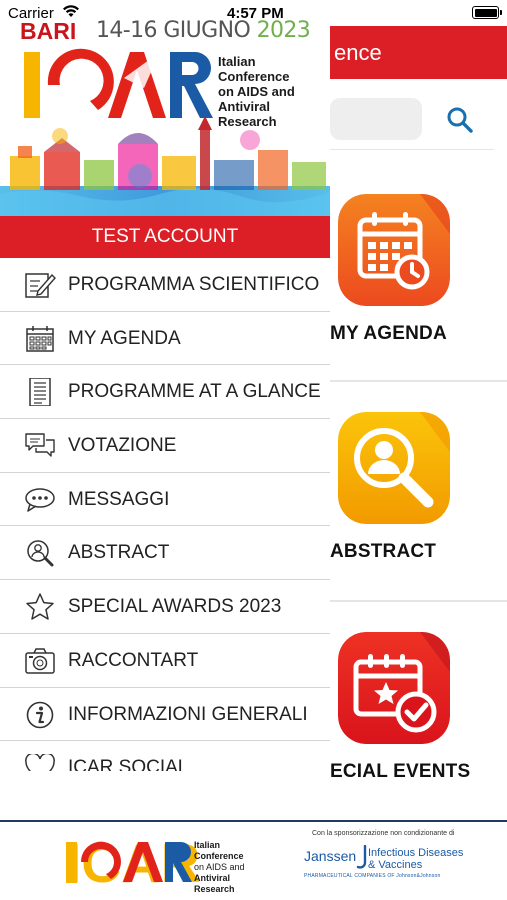 The width and height of the screenshot is (507, 900). What do you see at coordinates (394, 250) in the screenshot?
I see `calendar-clock-icon` at bounding box center [394, 250].